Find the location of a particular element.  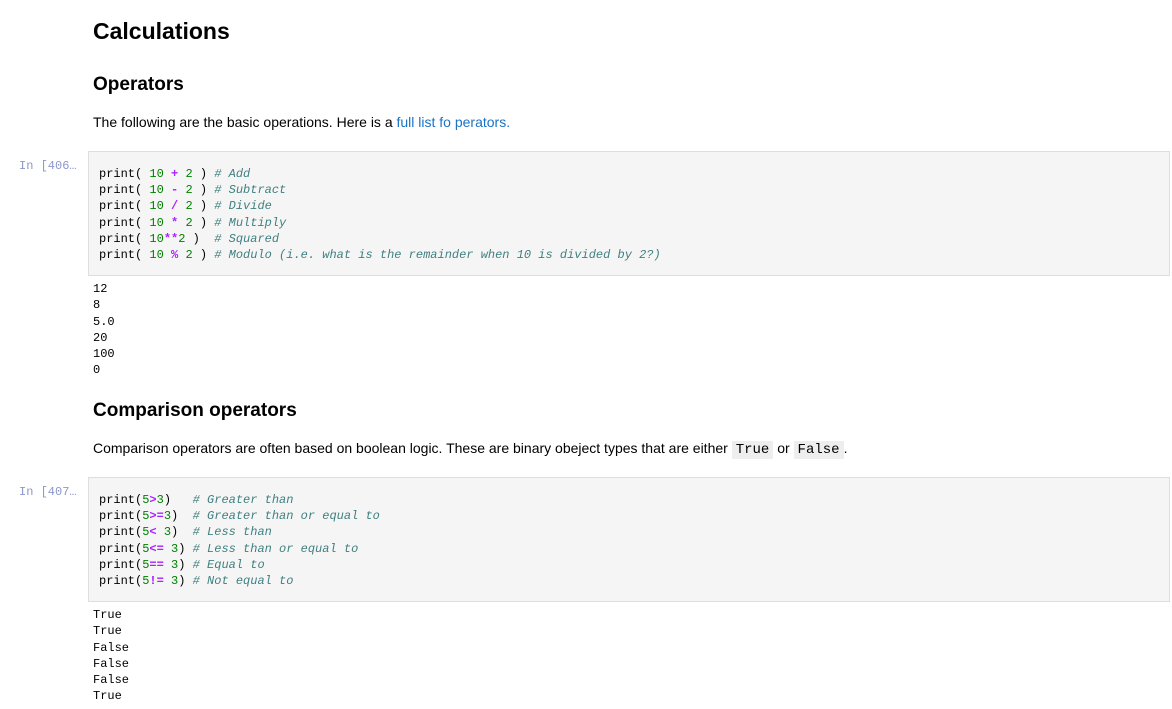

cell-output-comparison: True True False False False True is located at coordinates (111, 656).